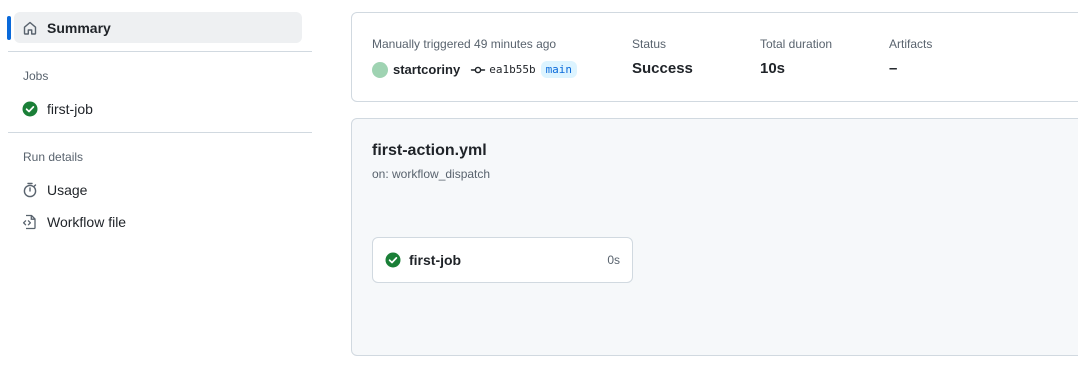 This screenshot has height=376, width=1078. Describe the element at coordinates (380, 69) in the screenshot. I see `avatar` at that location.